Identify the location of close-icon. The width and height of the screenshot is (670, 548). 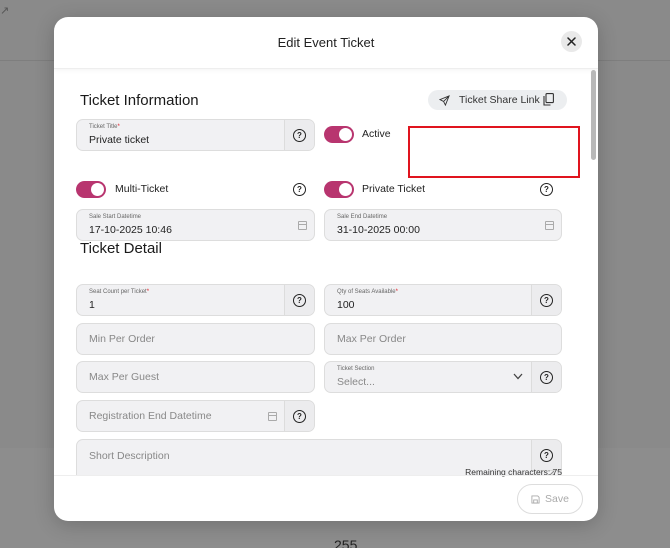
(571, 41).